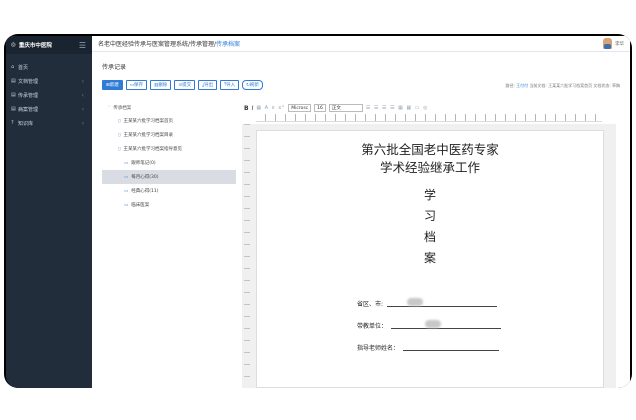  What do you see at coordinates (13, 67) in the screenshot?
I see `home-icon: ⌂` at bounding box center [13, 67].